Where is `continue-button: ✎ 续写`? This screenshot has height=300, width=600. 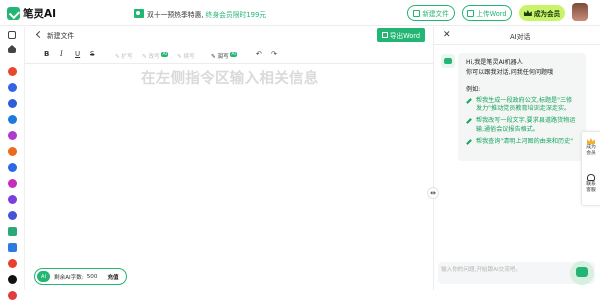 continue-button: ✎ 续写 is located at coordinates (186, 56).